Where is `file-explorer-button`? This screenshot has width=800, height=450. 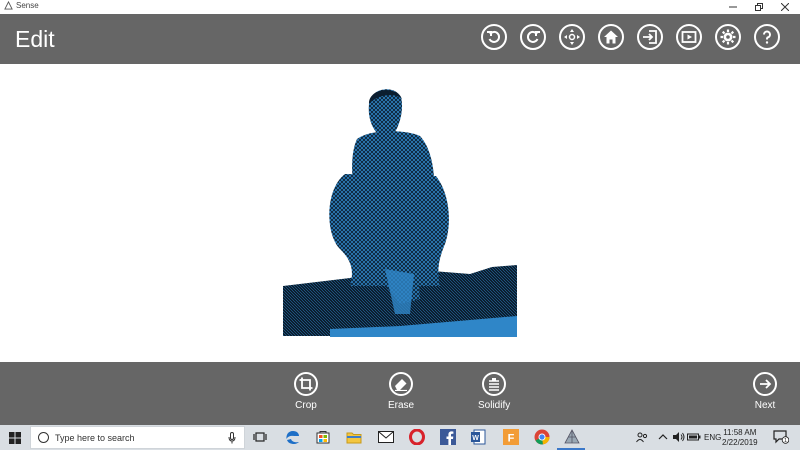
file-explorer-button is located at coordinates (354, 437).